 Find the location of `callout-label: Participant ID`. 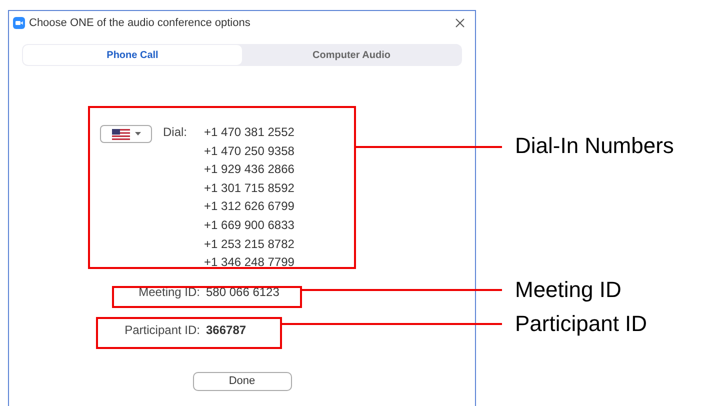

callout-label: Participant ID is located at coordinates (581, 324).